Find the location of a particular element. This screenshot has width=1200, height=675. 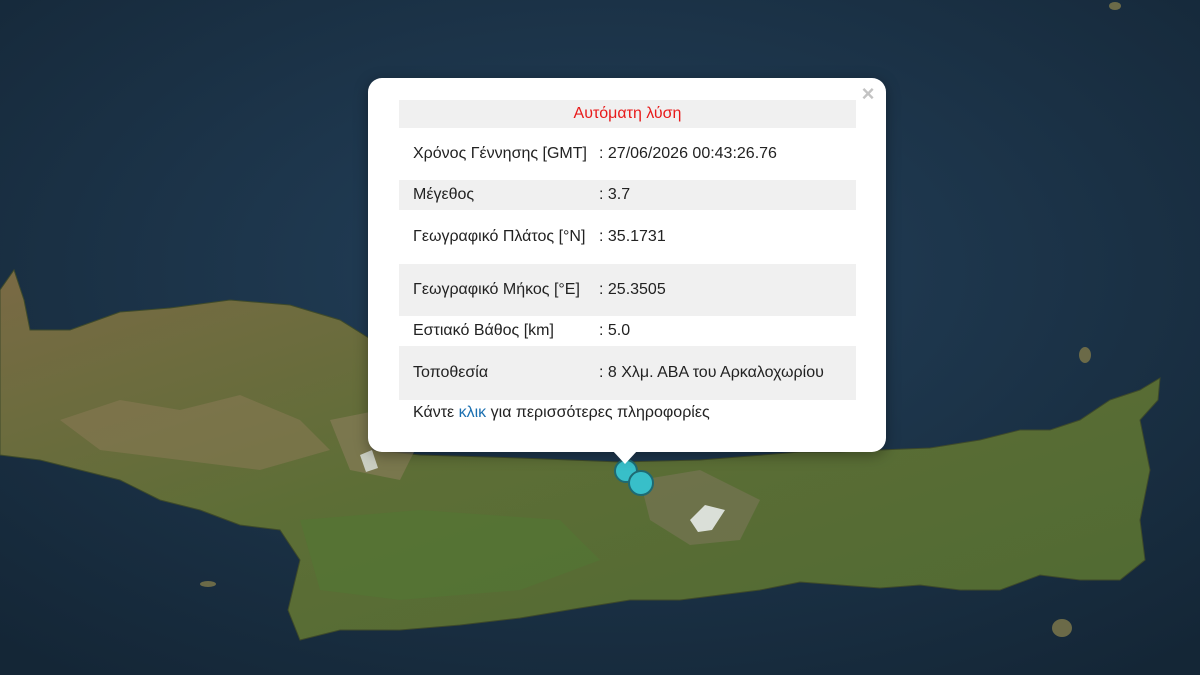

table-row: Τοποθεσία : 8 Χλμ. ΑΒΑ του Αρκαλοχωρίου is located at coordinates (627, 373).